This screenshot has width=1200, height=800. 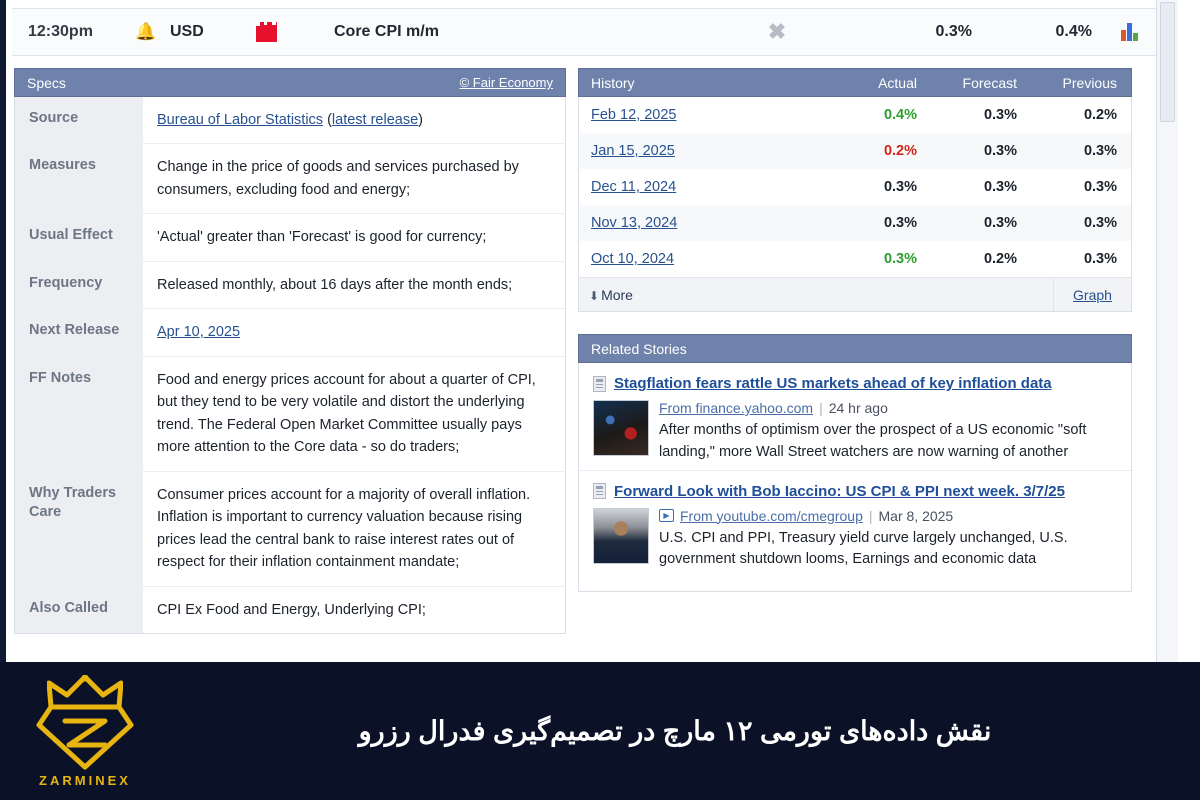 What do you see at coordinates (613, 82) in the screenshot?
I see `history-header-title: History` at bounding box center [613, 82].